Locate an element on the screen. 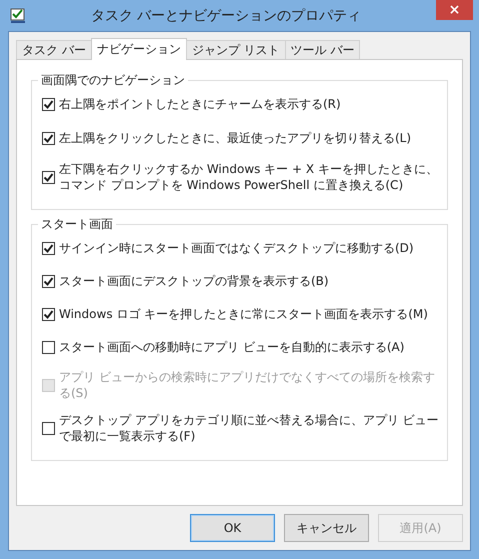  checkbox-label: 左上隅をクリックしたときに、最近使ったアプリを切り替える(L) is located at coordinates (235, 138).